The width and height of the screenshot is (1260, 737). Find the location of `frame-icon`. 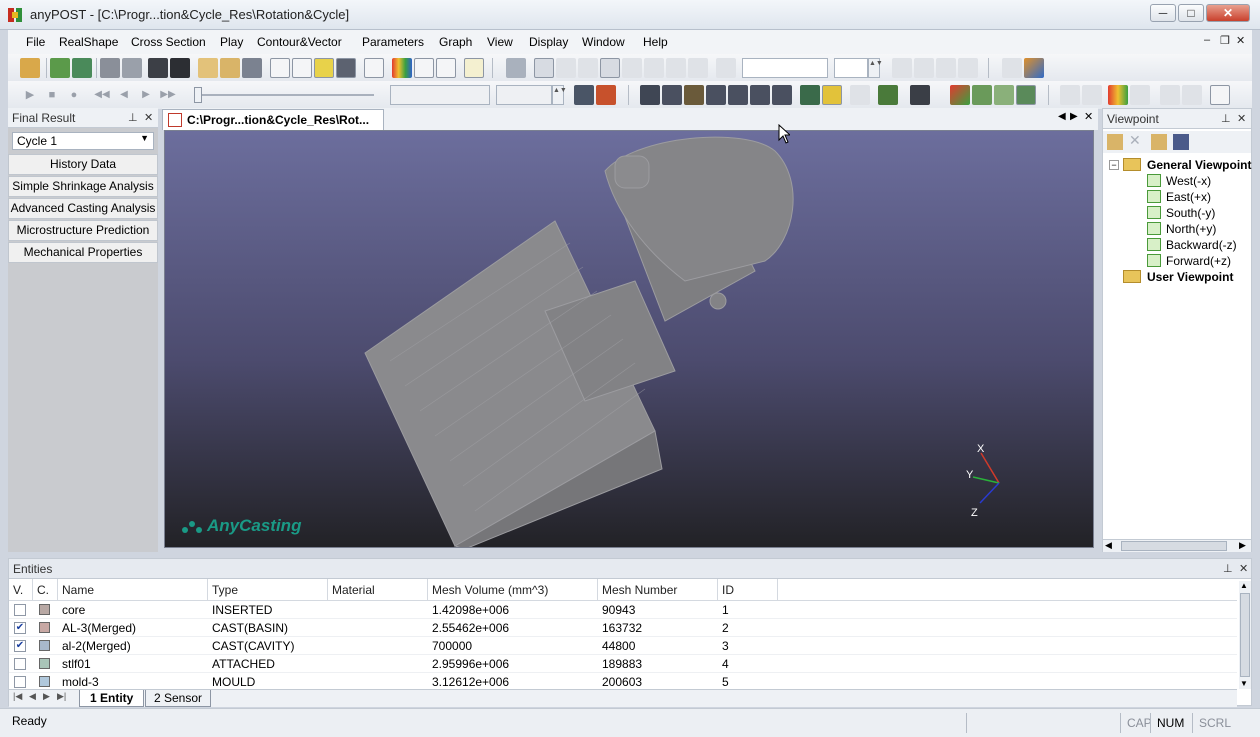

frame-icon is located at coordinates (544, 68).